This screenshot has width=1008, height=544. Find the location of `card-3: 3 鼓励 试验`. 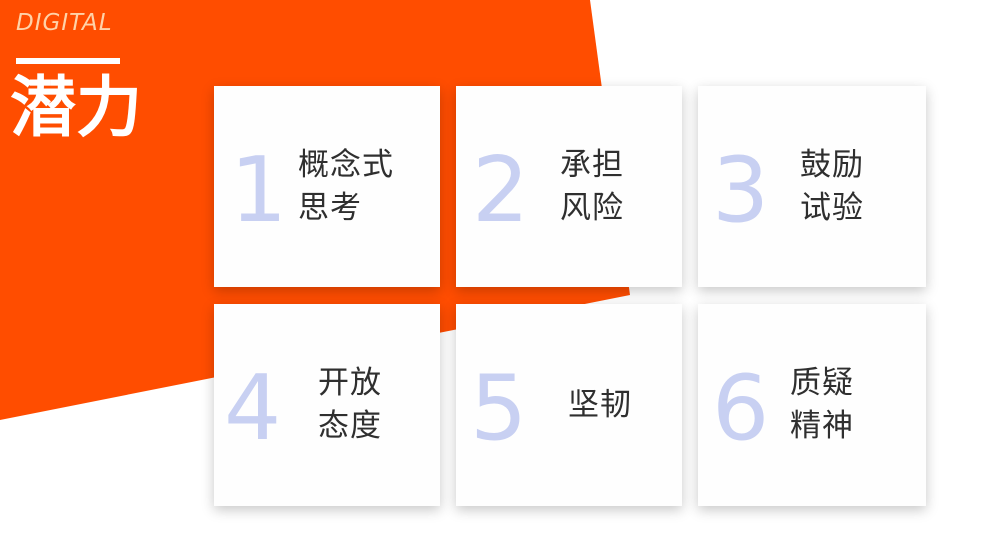

card-3: 3 鼓励 试验 is located at coordinates (812, 186).